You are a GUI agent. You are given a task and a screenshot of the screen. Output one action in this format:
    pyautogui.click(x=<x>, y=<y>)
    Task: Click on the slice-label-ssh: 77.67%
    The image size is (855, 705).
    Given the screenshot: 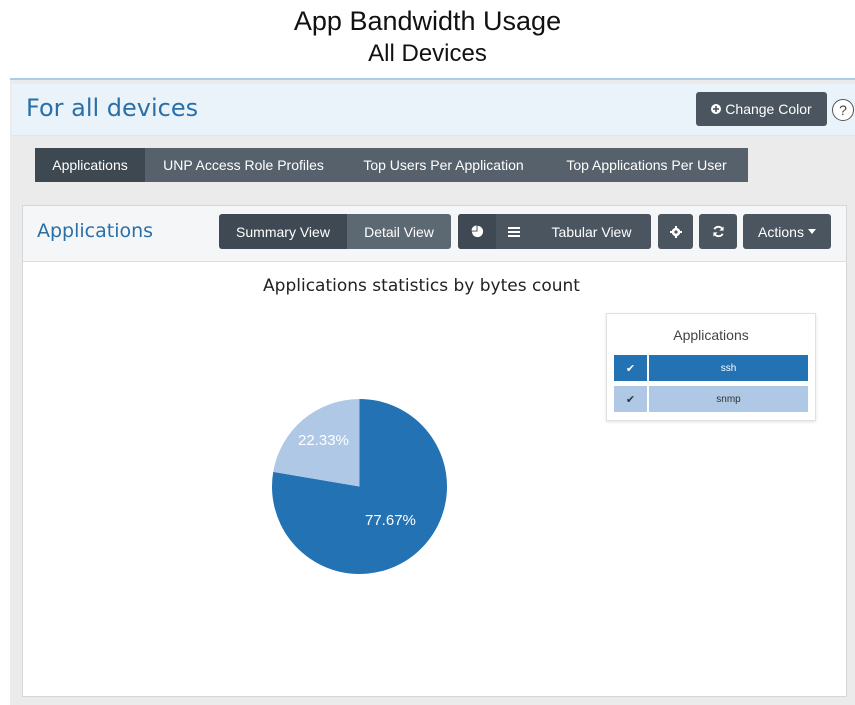 What is the action you would take?
    pyautogui.click(x=390, y=520)
    